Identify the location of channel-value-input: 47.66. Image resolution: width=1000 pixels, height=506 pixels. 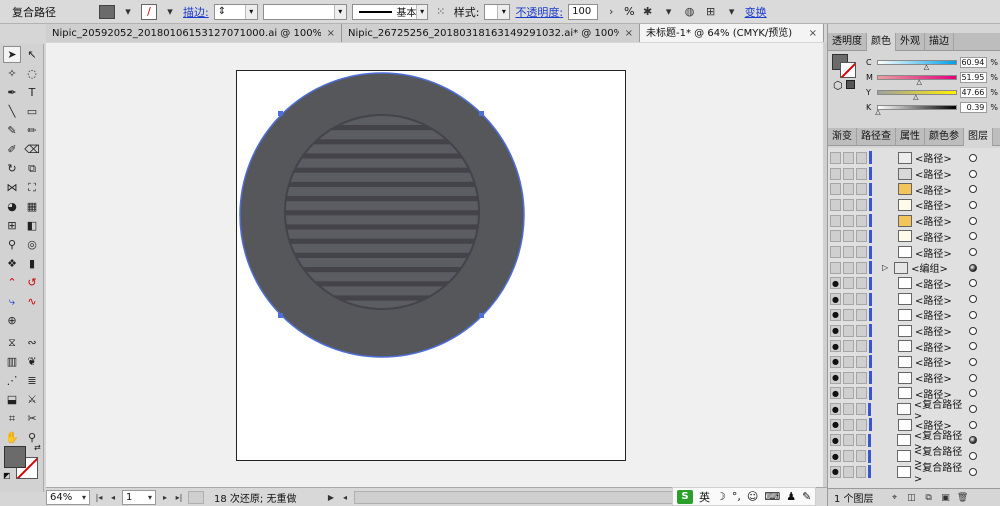
(973, 92).